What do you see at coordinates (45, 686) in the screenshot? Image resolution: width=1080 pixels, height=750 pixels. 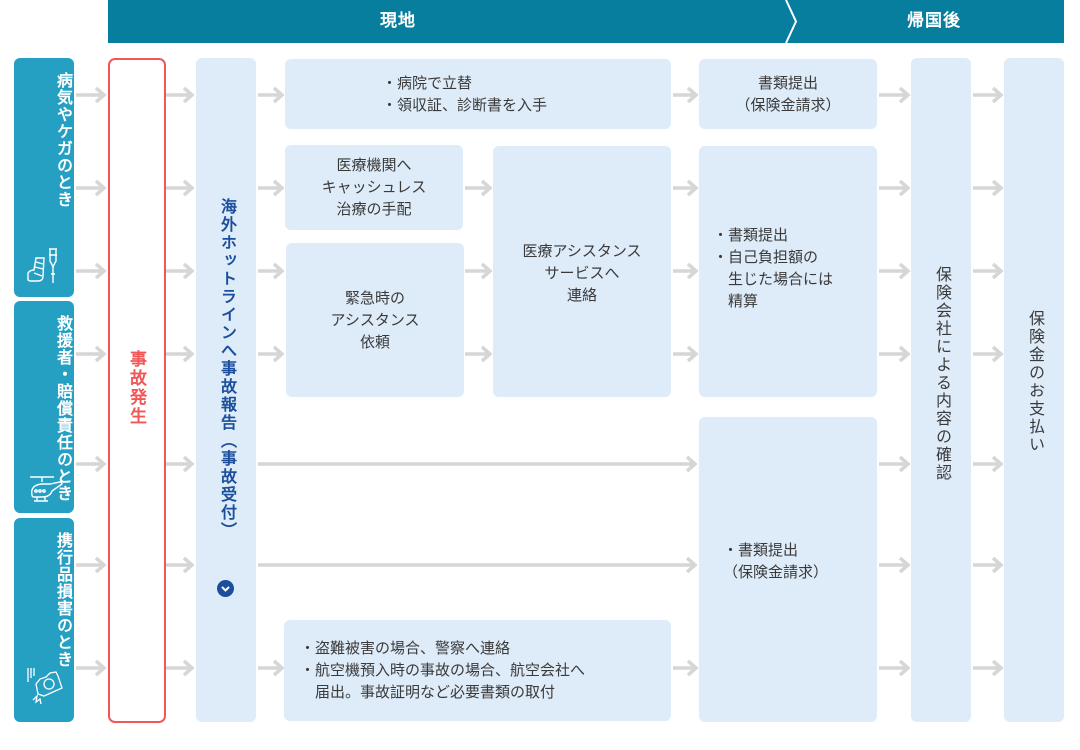 I see `falling-camera-icon` at bounding box center [45, 686].